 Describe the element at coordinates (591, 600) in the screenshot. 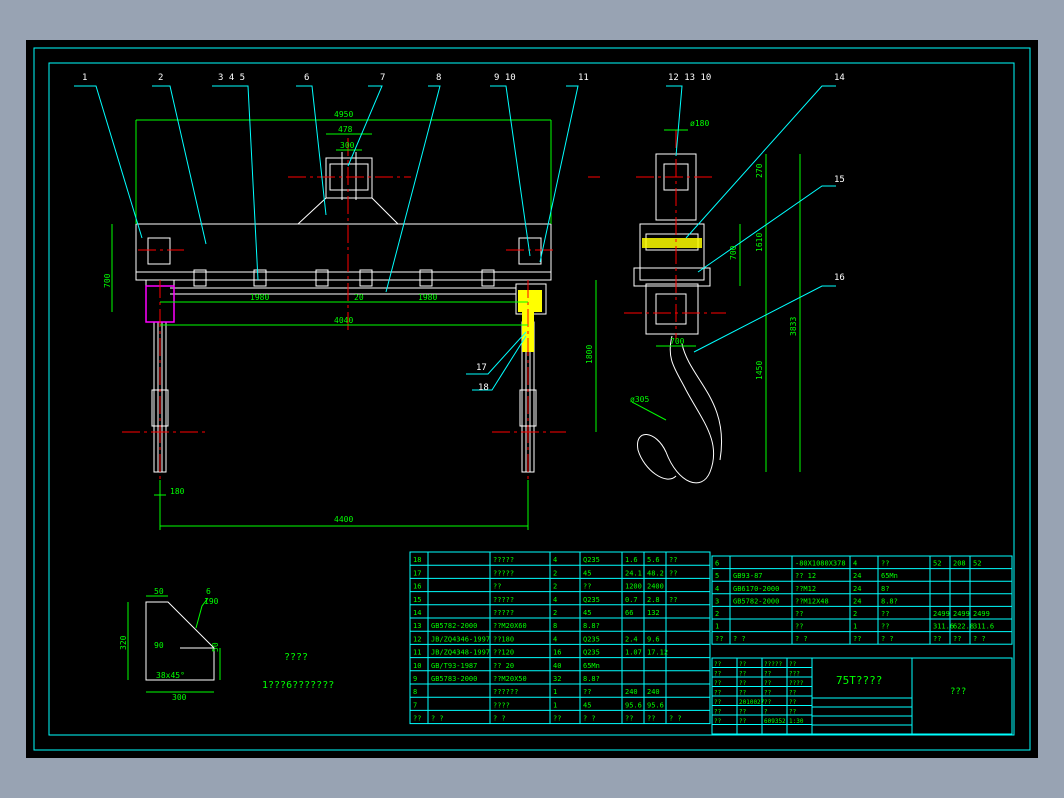

I see `bom_left-cell: Q235` at that location.